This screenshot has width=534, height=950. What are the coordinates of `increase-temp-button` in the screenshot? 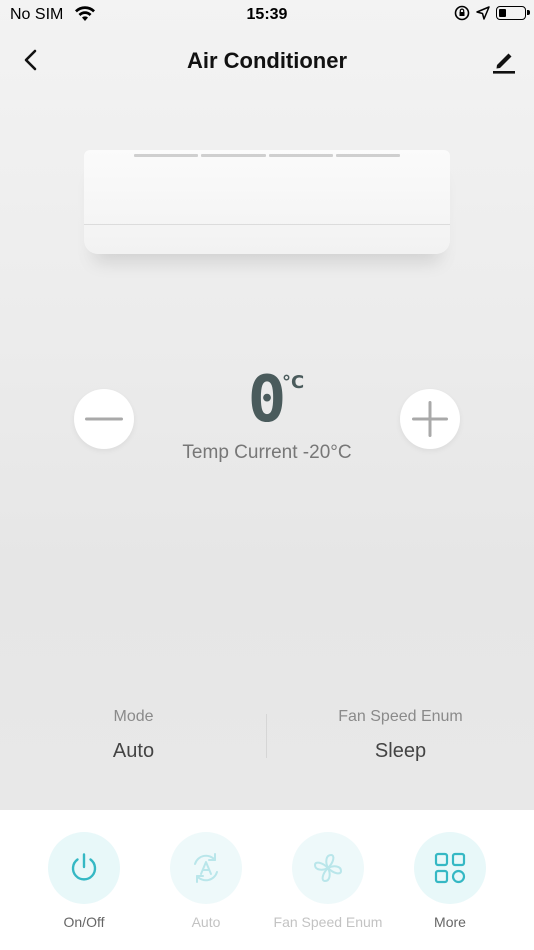 It's located at (430, 419).